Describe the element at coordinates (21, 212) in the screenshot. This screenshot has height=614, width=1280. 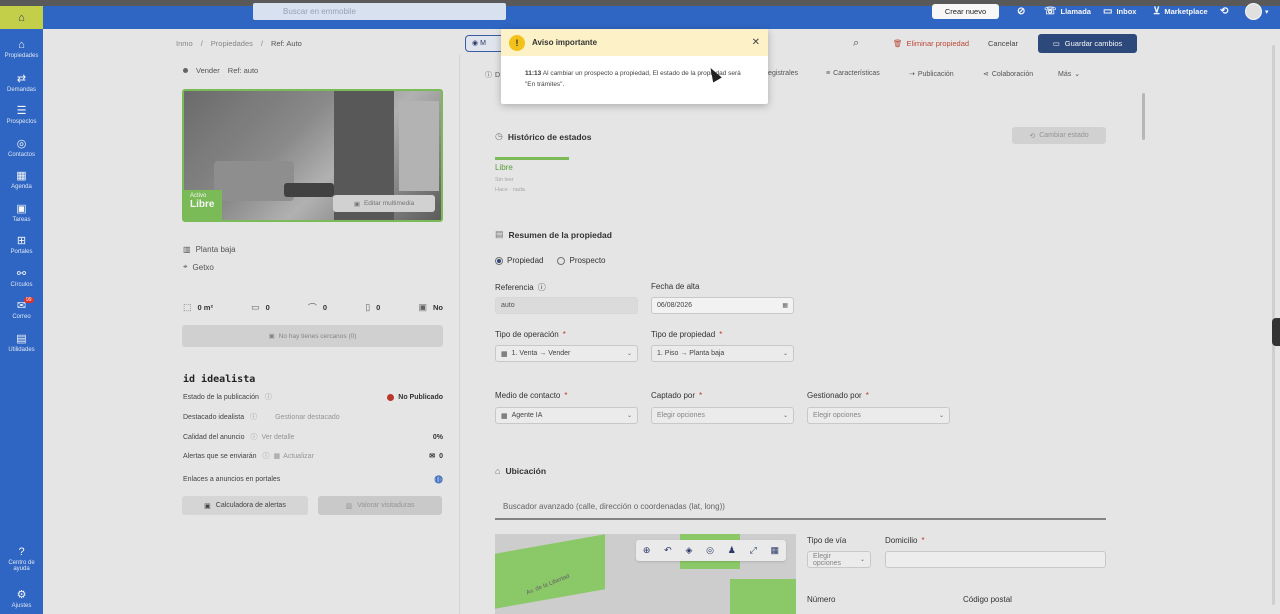
I see `sidebar-item-tareas: ▣ Tareas` at that location.